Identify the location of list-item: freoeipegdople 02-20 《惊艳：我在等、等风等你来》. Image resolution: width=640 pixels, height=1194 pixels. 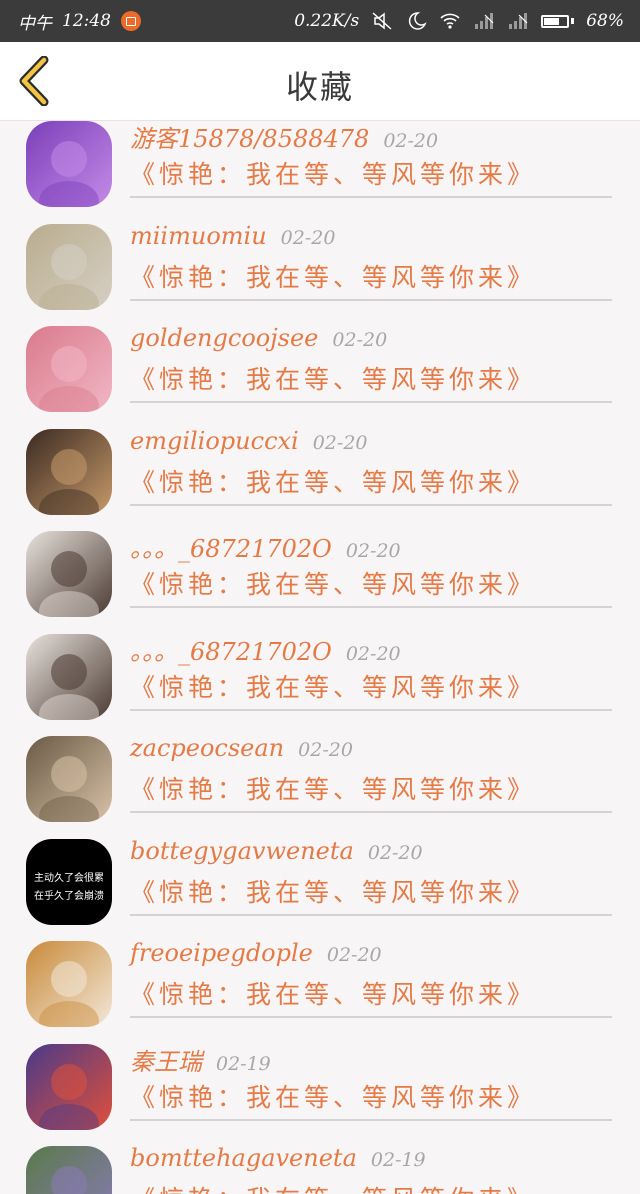
(320, 976).